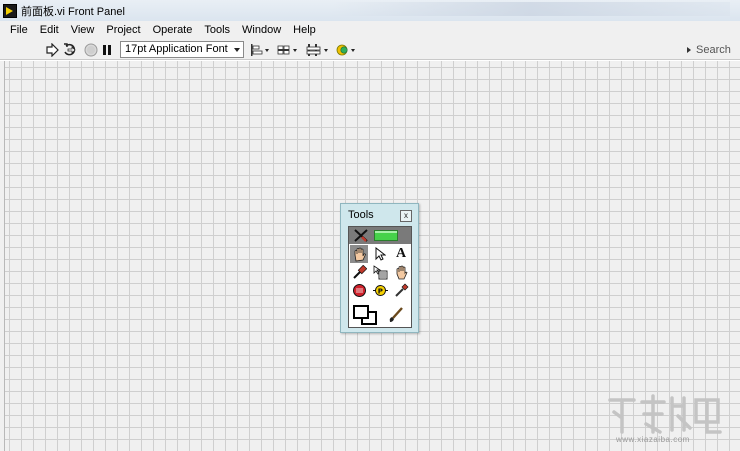 This screenshot has height=451, width=740. Describe the element at coordinates (288, 50) in the screenshot. I see `distribute-objects-icon` at that location.